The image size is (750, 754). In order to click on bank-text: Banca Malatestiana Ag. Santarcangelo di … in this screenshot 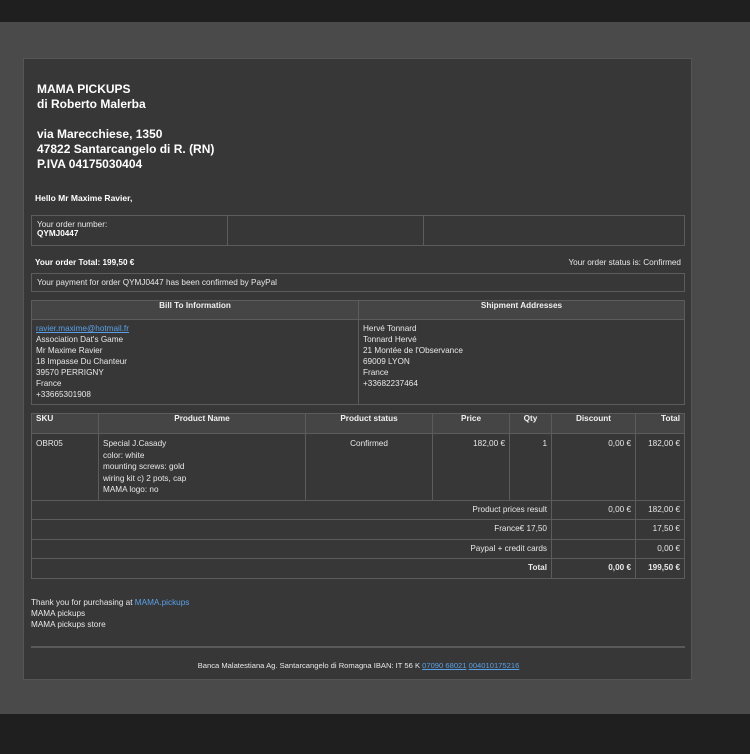, I will do `click(310, 665)`.